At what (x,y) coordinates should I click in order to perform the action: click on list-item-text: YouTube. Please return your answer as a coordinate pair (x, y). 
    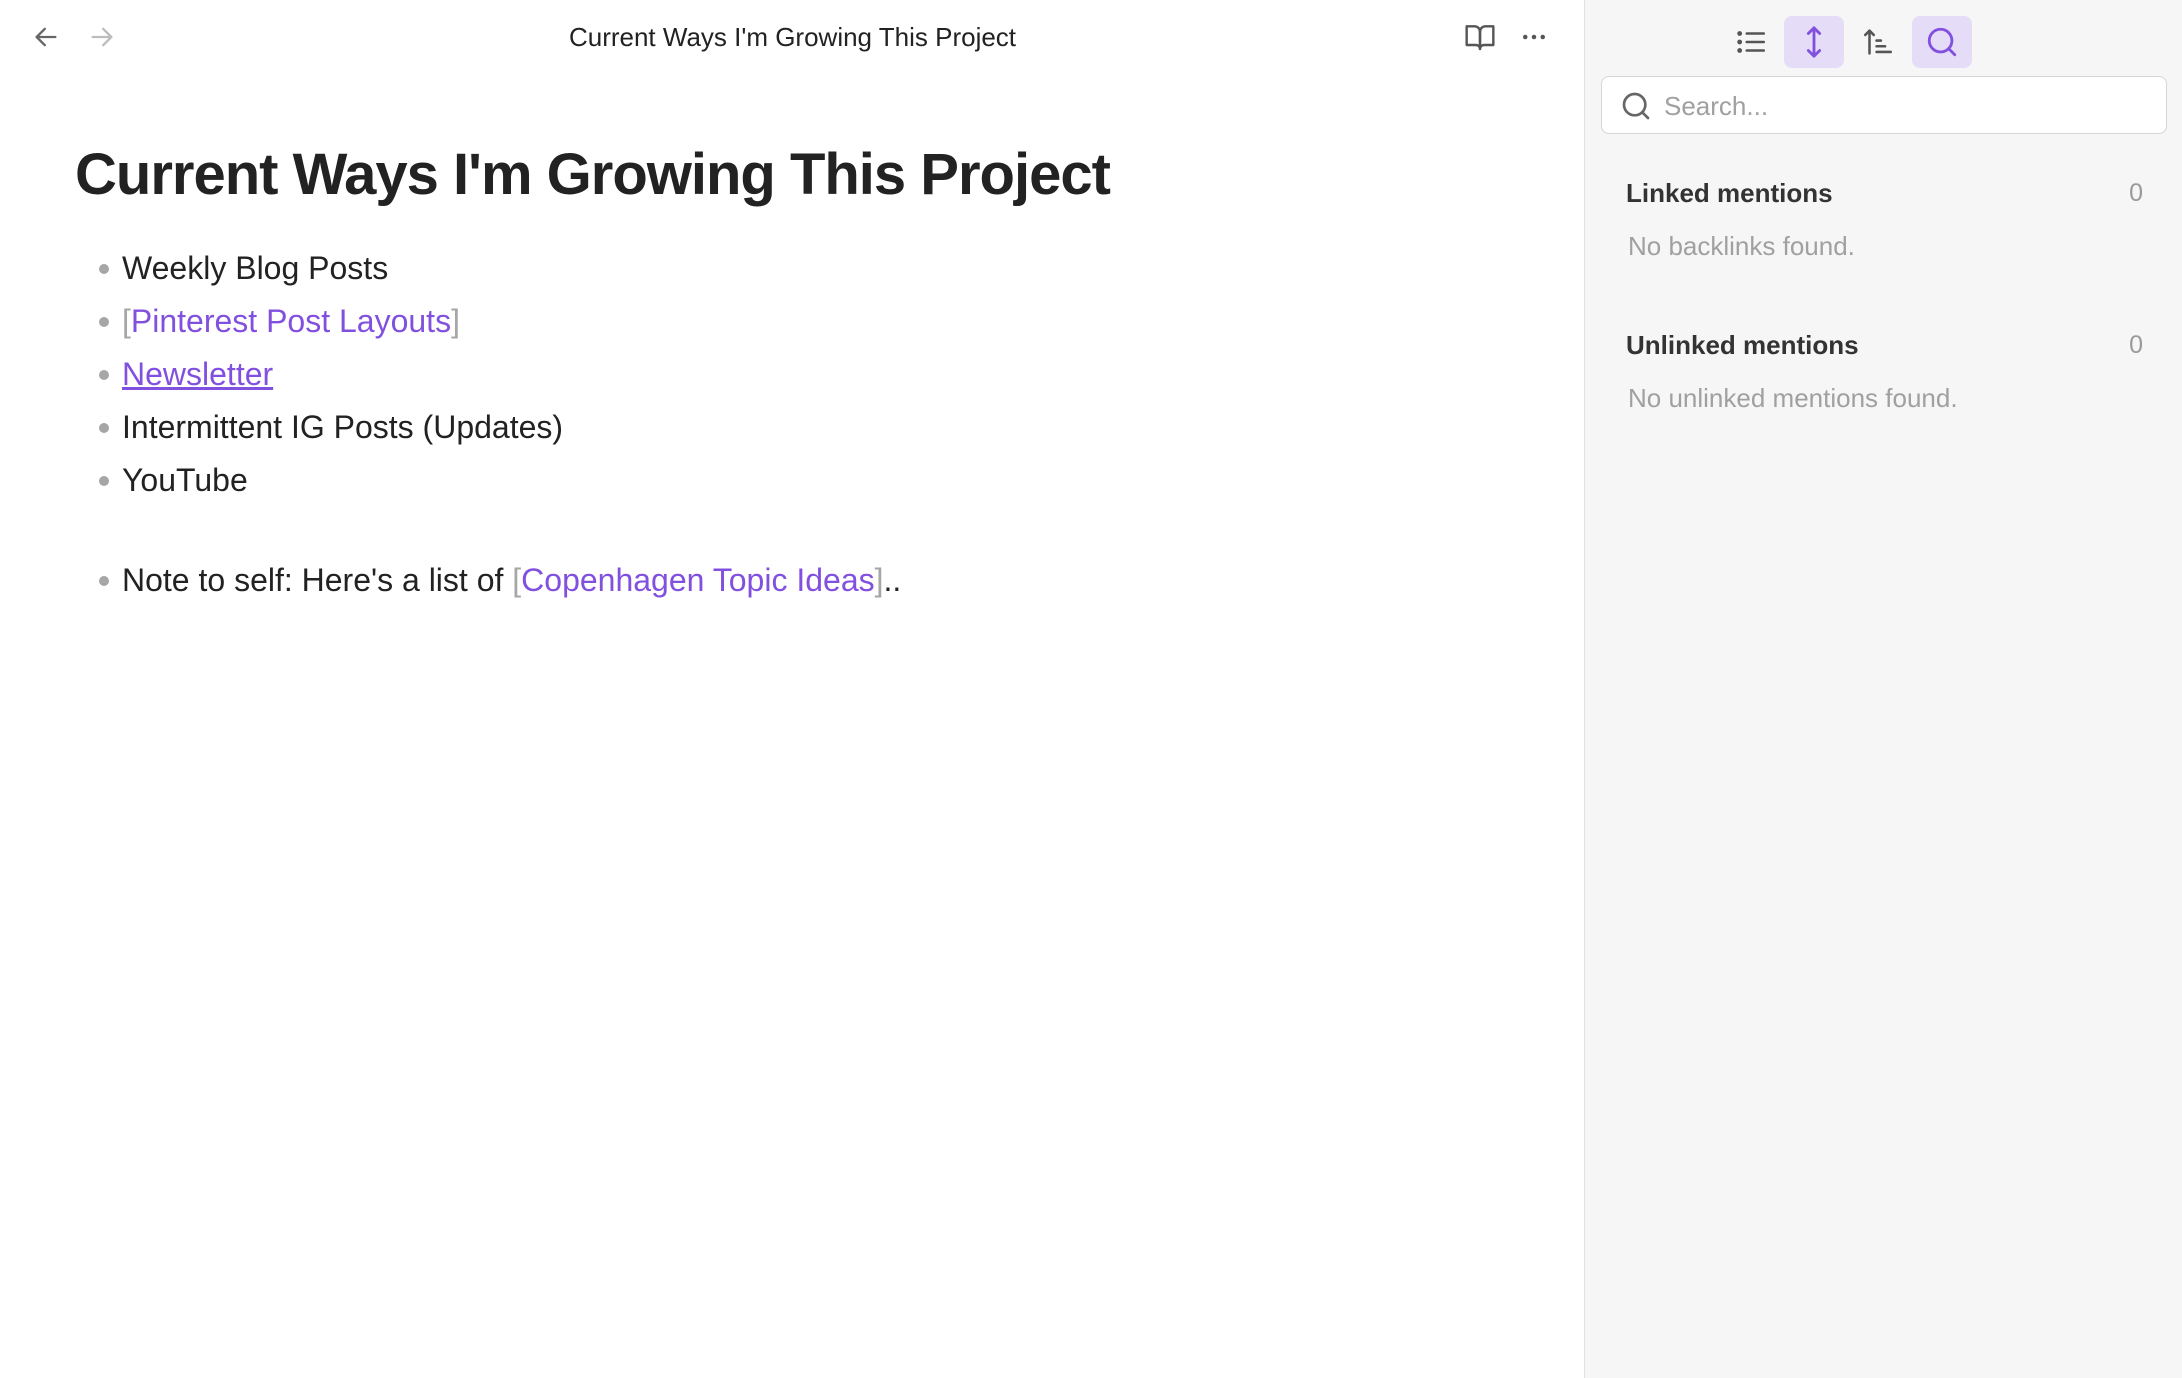
    Looking at the image, I should click on (185, 480).